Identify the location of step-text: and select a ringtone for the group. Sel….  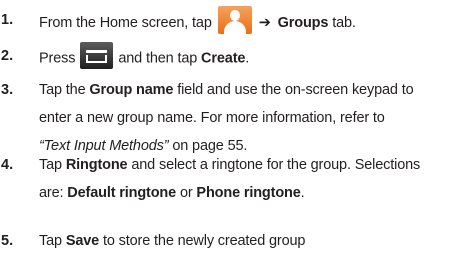
(276, 165).